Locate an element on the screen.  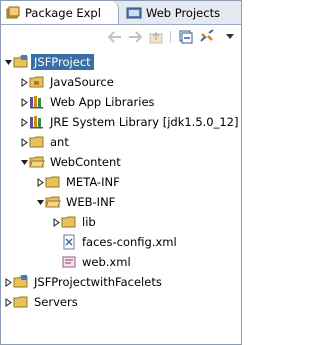
tree-item-label: JSFProject is located at coordinates (62, 62).